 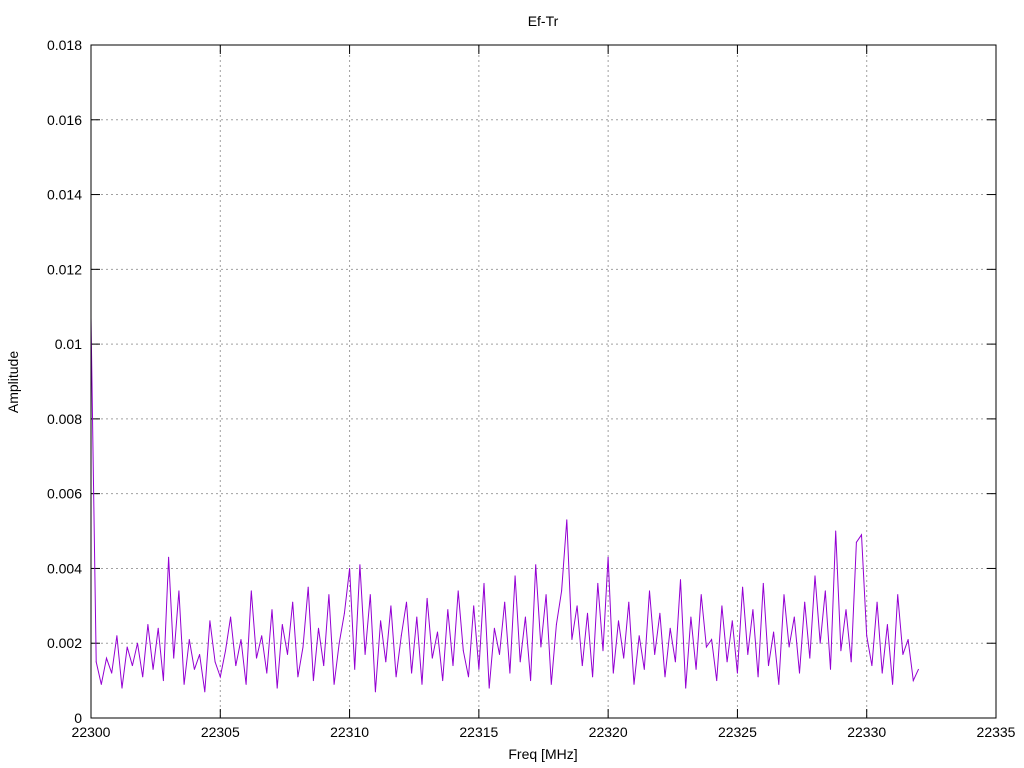 I want to click on y-tick-label: 0.002, so click(x=64, y=643).